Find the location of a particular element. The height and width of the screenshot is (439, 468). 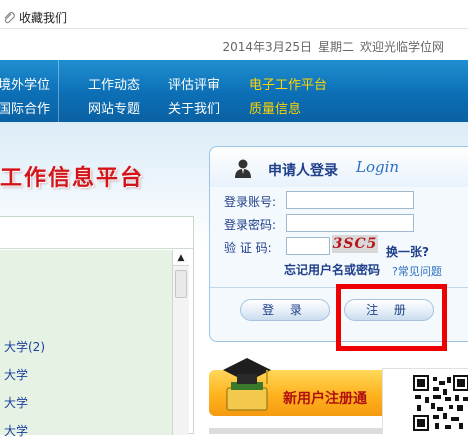

nav-item-overseas-degree: 境外学位 is located at coordinates (25, 83).